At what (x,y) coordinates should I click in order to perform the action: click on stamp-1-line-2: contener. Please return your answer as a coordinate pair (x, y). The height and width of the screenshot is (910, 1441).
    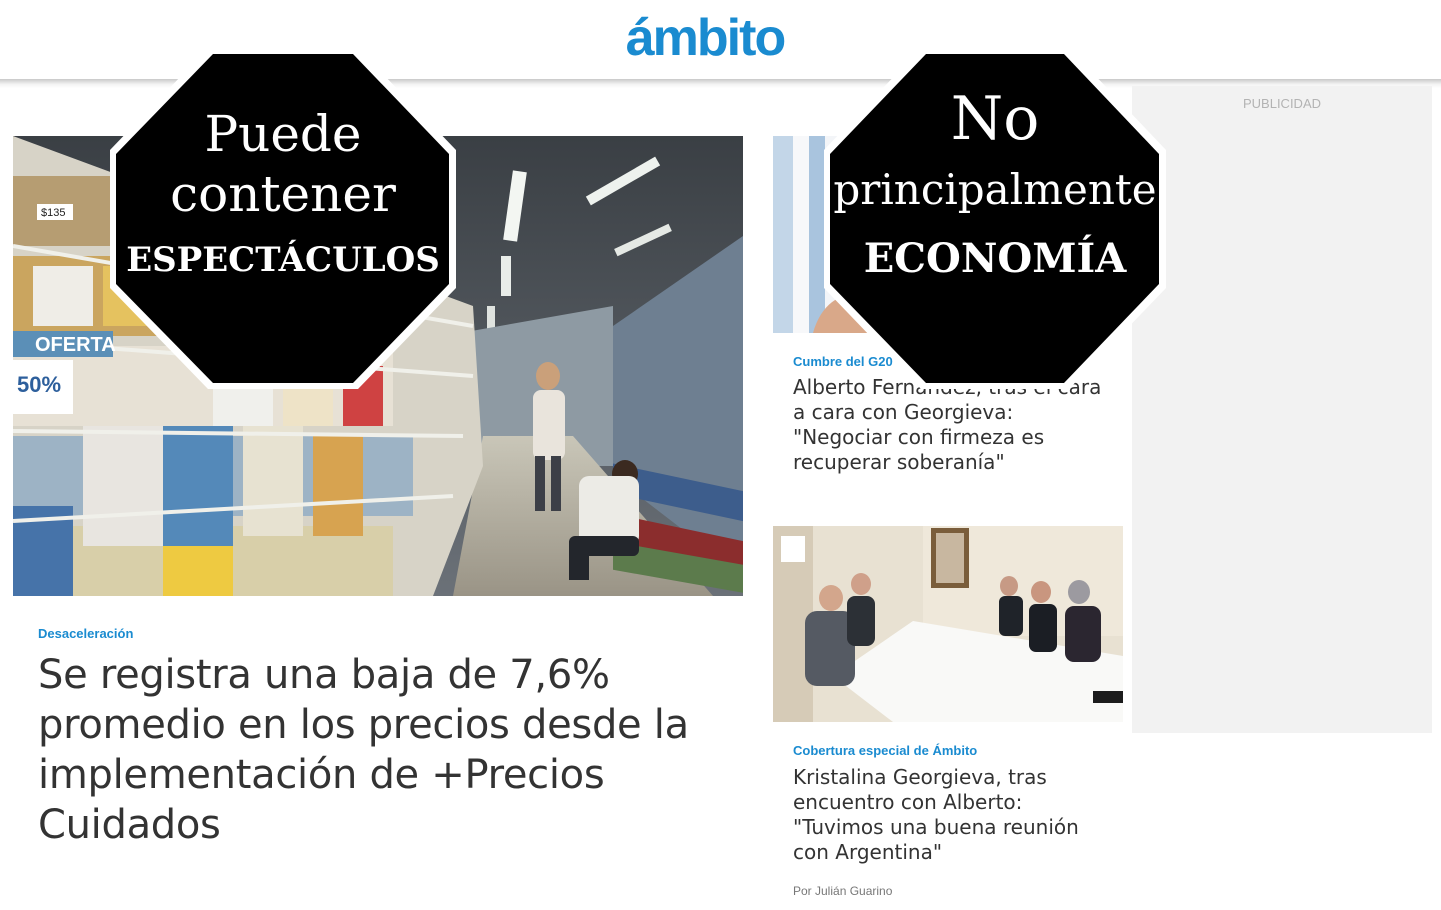
    Looking at the image, I should click on (283, 194).